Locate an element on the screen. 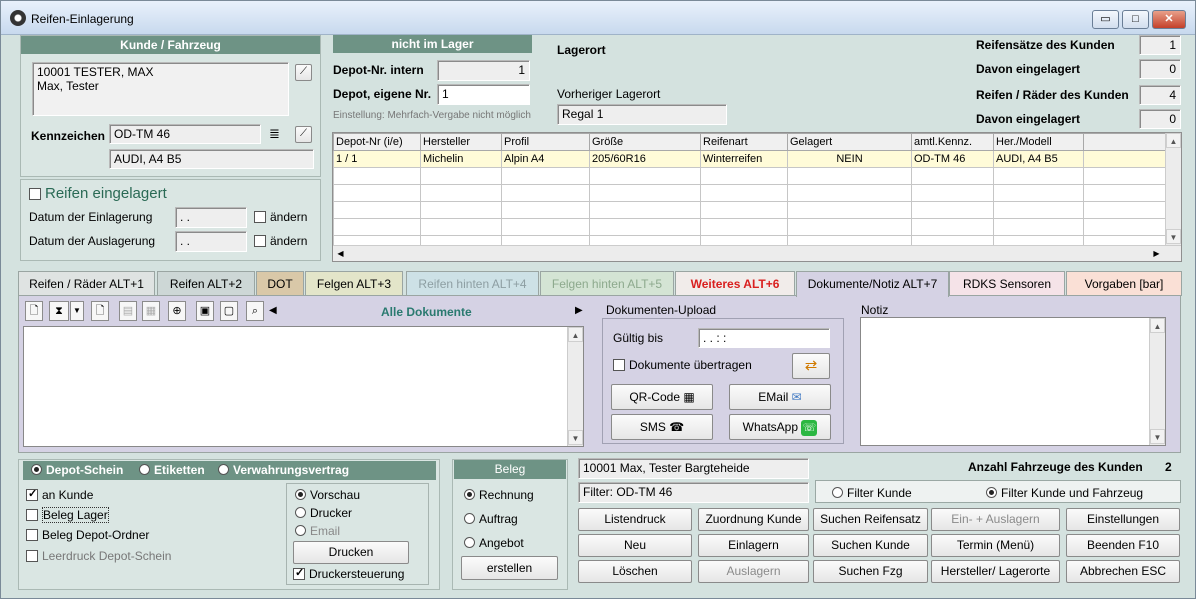  tab-2: Reifen ALT+2 is located at coordinates (206, 283).